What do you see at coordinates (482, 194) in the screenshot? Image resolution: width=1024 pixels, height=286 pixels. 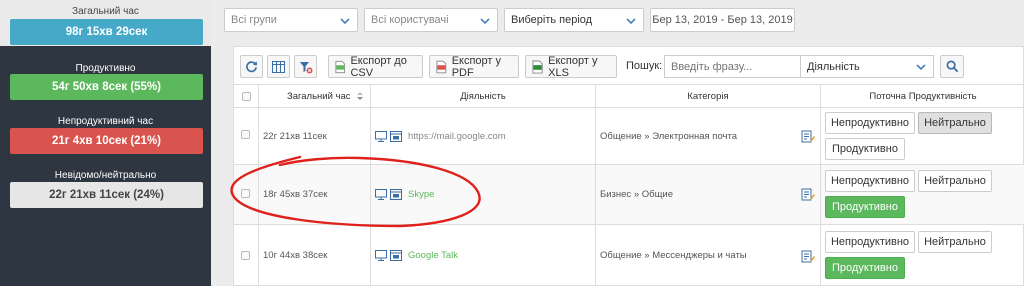 I see `activity-cell: Skype` at bounding box center [482, 194].